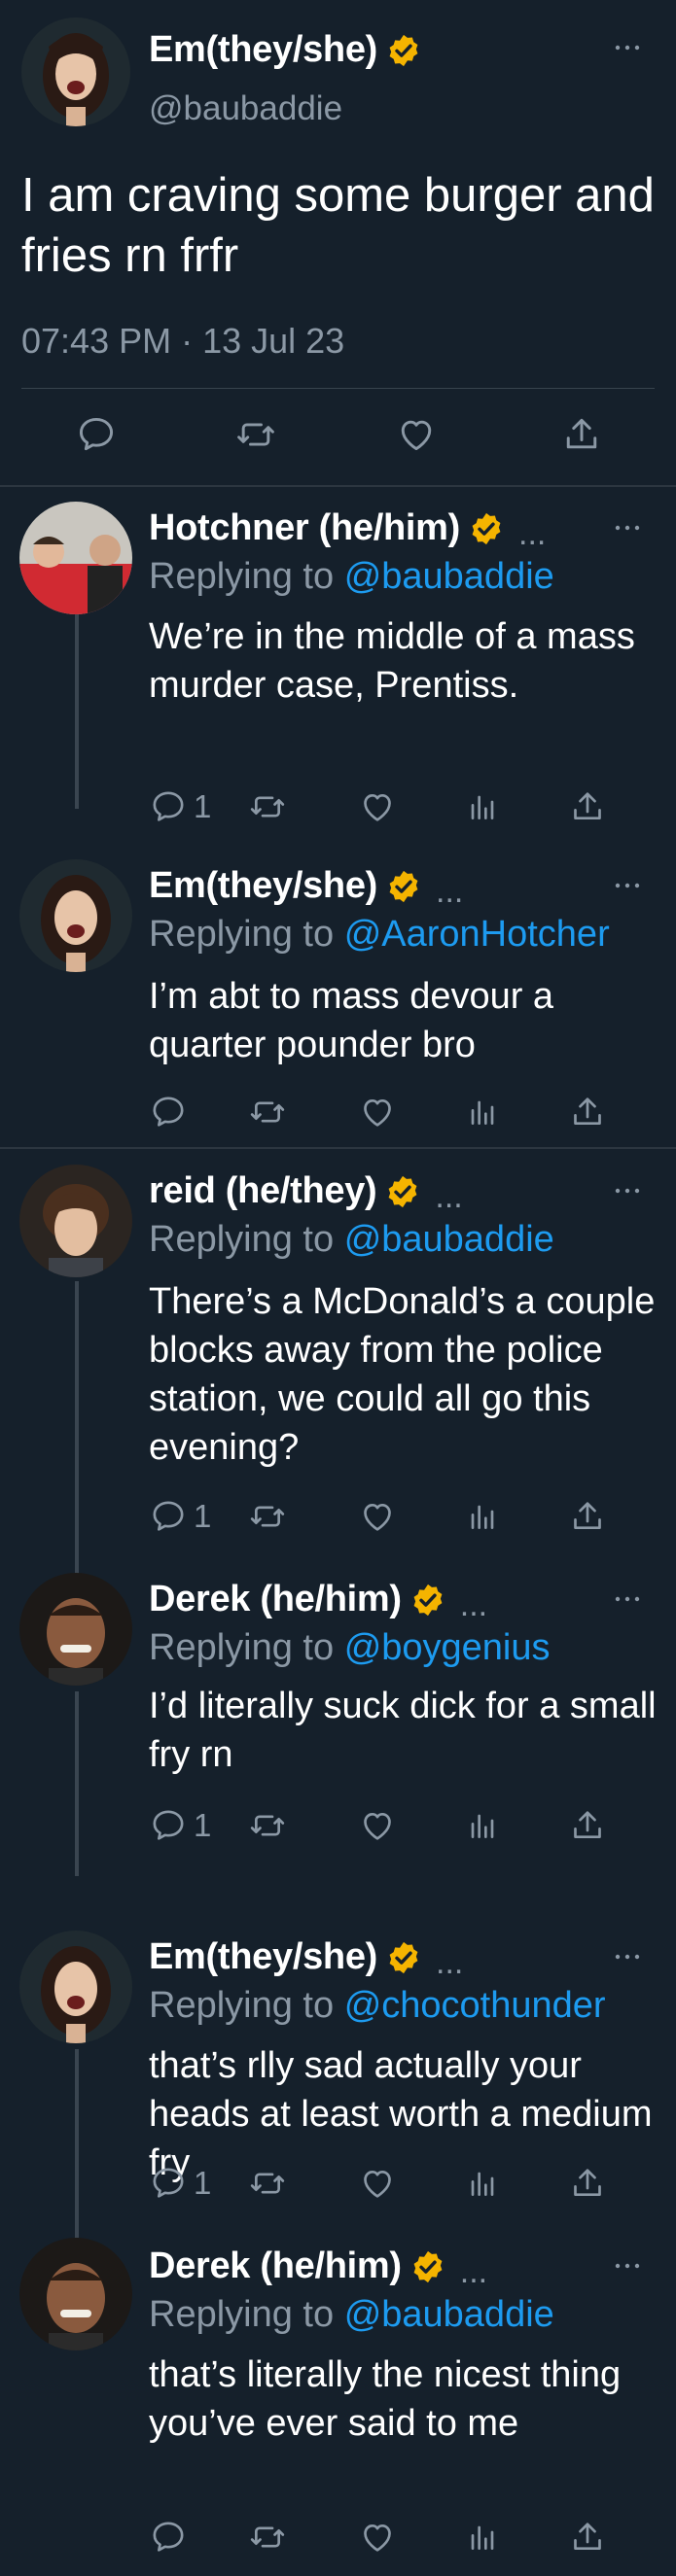 Image resolution: width=676 pixels, height=2576 pixels. I want to click on author-name: Hotchner (he/him), so click(305, 528).